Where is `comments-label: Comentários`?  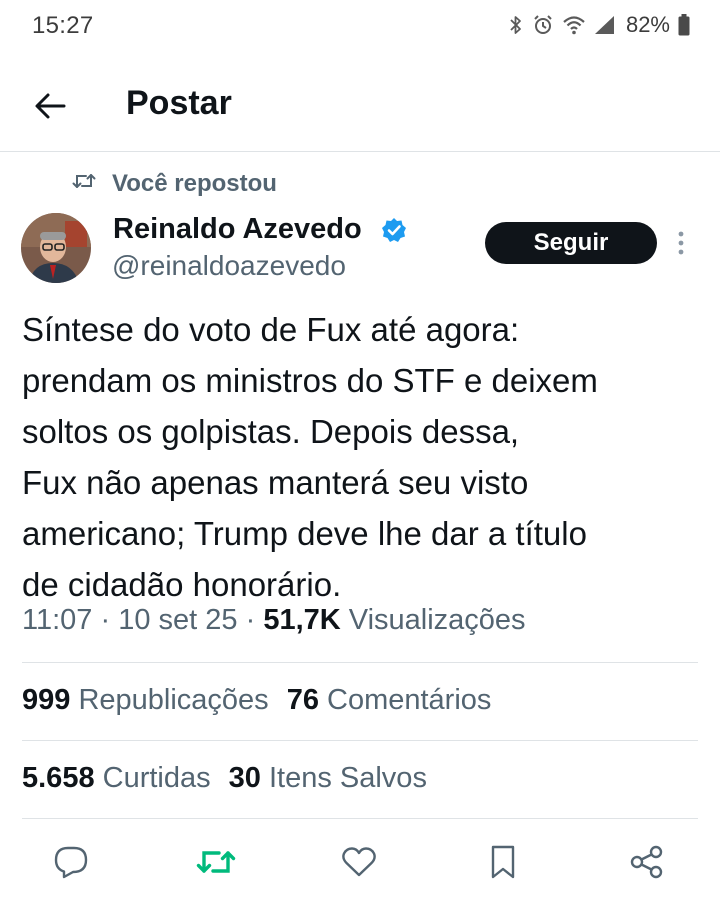
comments-label: Comentários is located at coordinates (409, 700).